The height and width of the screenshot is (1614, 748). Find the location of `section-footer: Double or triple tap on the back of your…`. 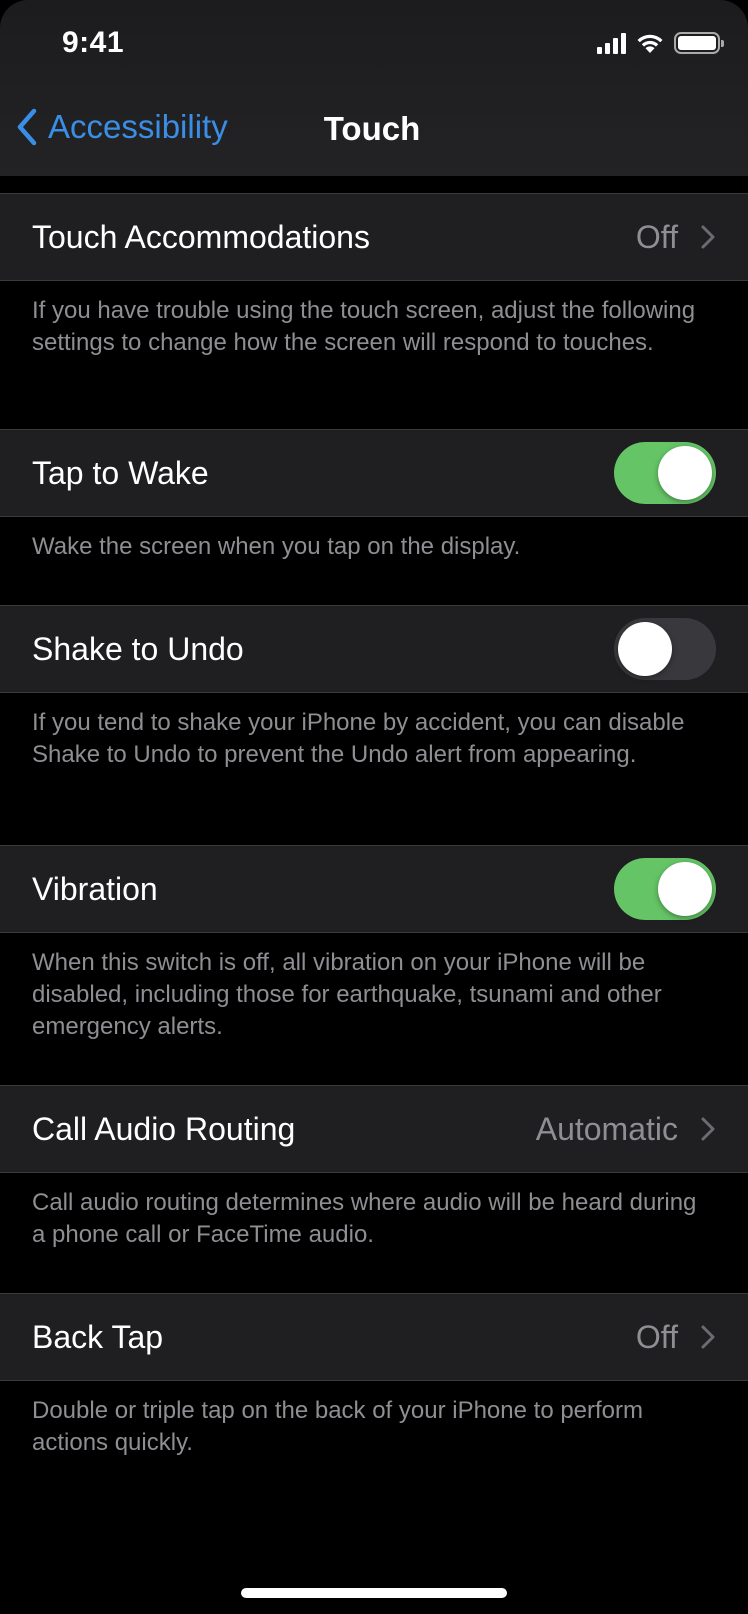

section-footer: Double or triple tap on the back of your… is located at coordinates (338, 1426).